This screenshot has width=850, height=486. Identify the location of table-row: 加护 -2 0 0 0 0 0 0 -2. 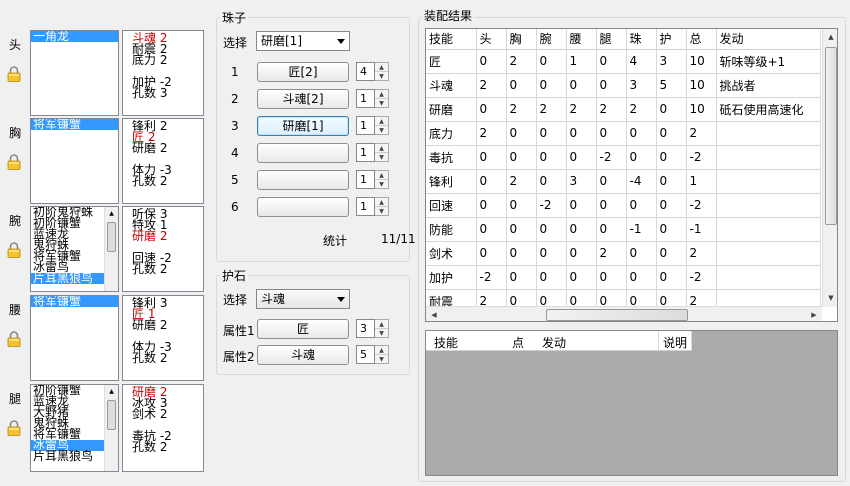
(623, 277).